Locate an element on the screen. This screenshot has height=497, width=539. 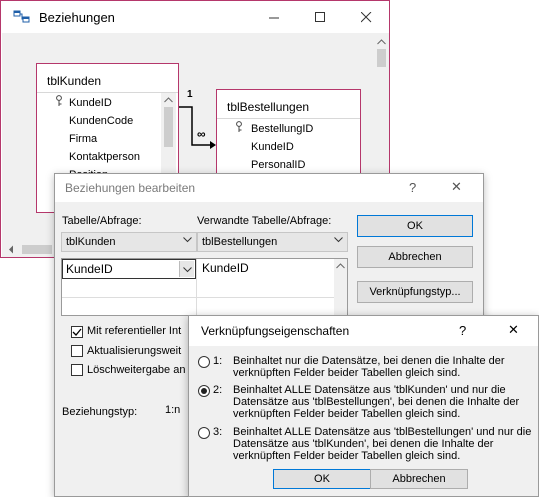
cascade-delete-label: Löschweitergabe an is located at coordinates (136, 370).